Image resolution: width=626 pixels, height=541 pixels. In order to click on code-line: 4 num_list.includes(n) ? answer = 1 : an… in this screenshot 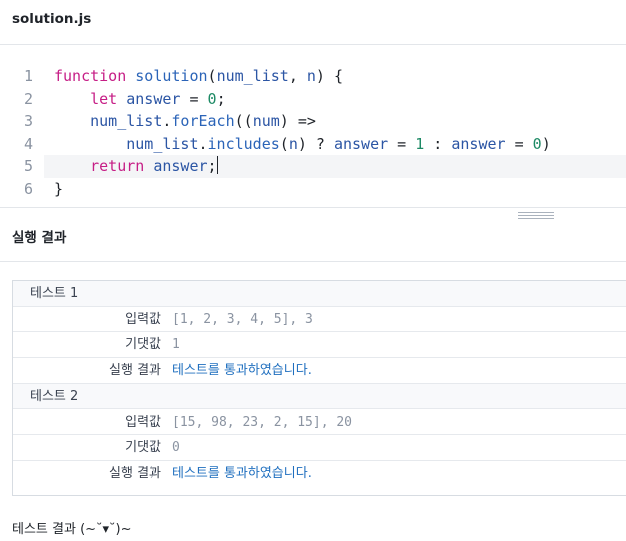, I will do `click(313, 144)`.